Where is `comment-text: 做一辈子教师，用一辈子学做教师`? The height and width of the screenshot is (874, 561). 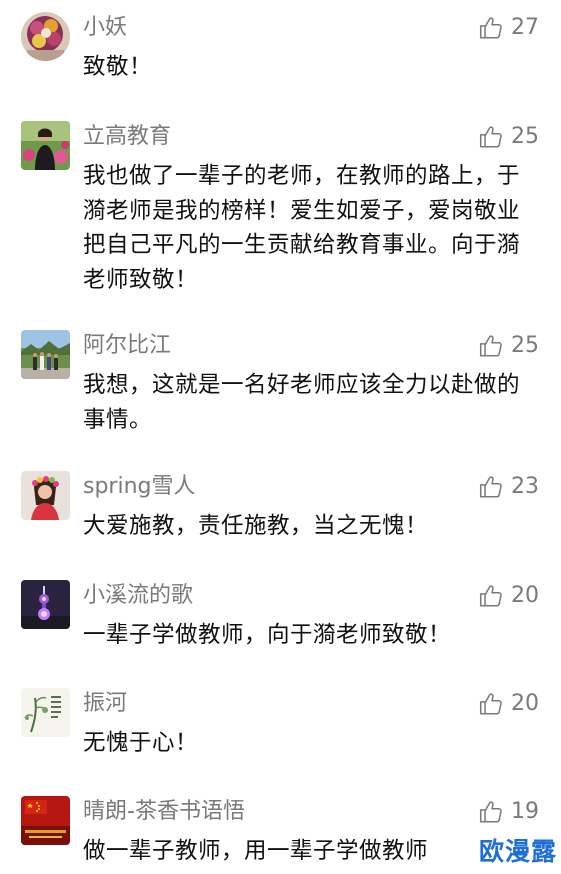 comment-text: 做一辈子教师，用一辈子学做教师 is located at coordinates (256, 851).